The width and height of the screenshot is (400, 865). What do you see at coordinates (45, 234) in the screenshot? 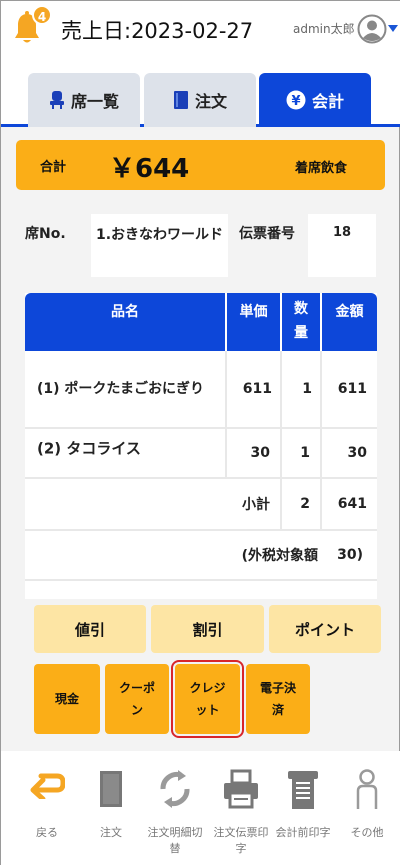
I see `seat-label: 席No.` at bounding box center [45, 234].